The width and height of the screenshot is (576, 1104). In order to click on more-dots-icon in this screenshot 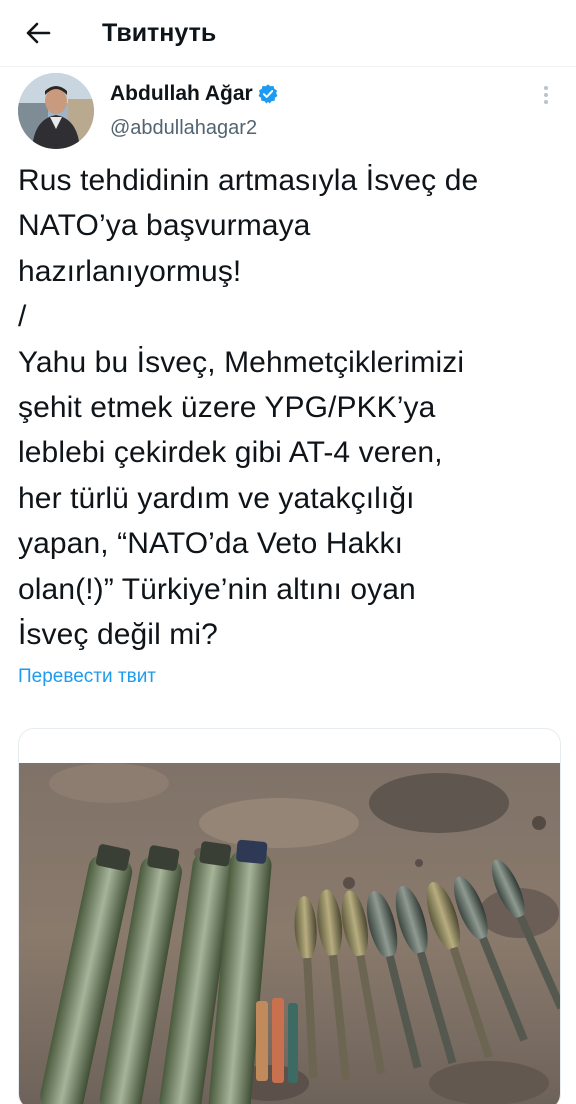, I will do `click(546, 88)`.